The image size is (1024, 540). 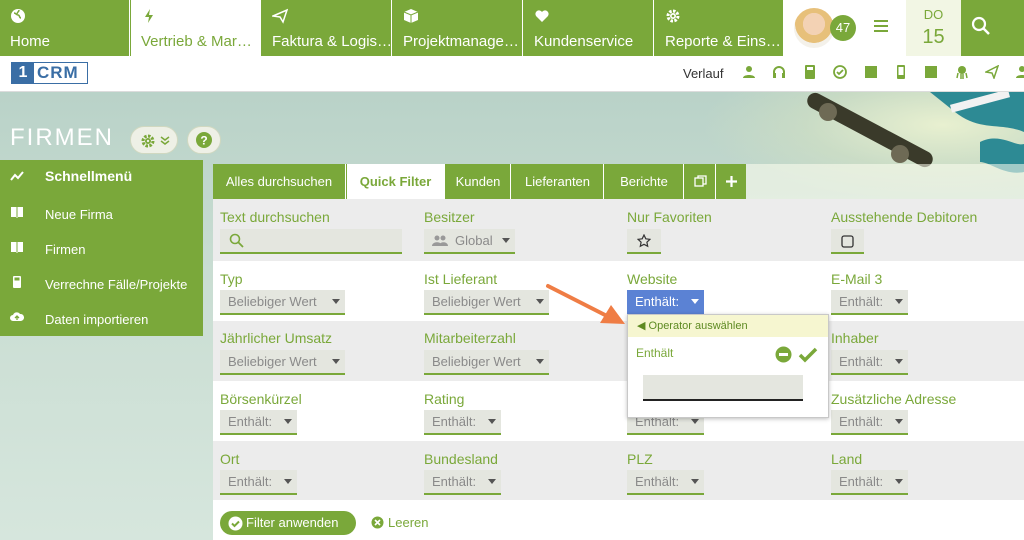 What do you see at coordinates (165, 140) in the screenshot?
I see `chevron-down-icon` at bounding box center [165, 140].